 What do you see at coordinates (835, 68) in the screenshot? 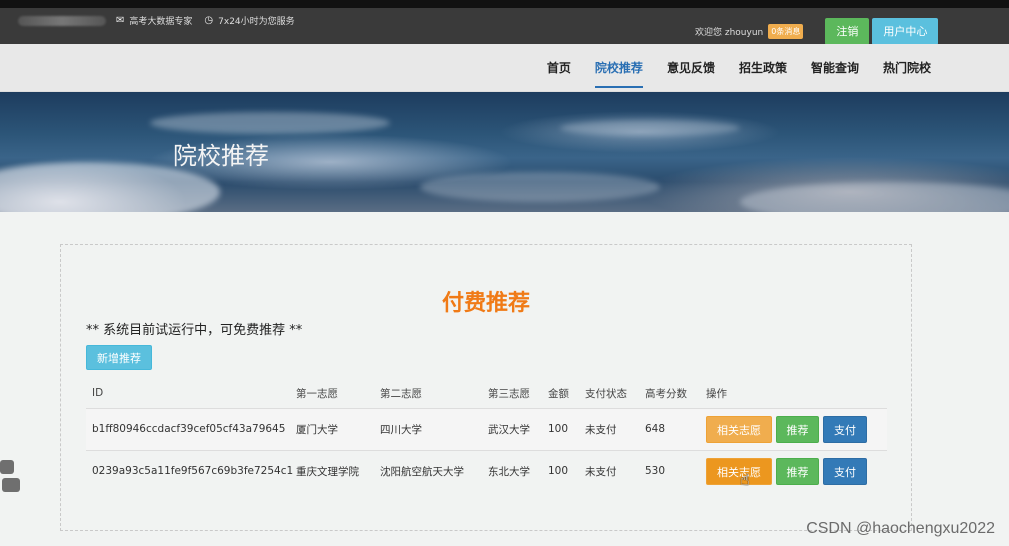
I see `nav-item-query: 智能查询` at bounding box center [835, 68].